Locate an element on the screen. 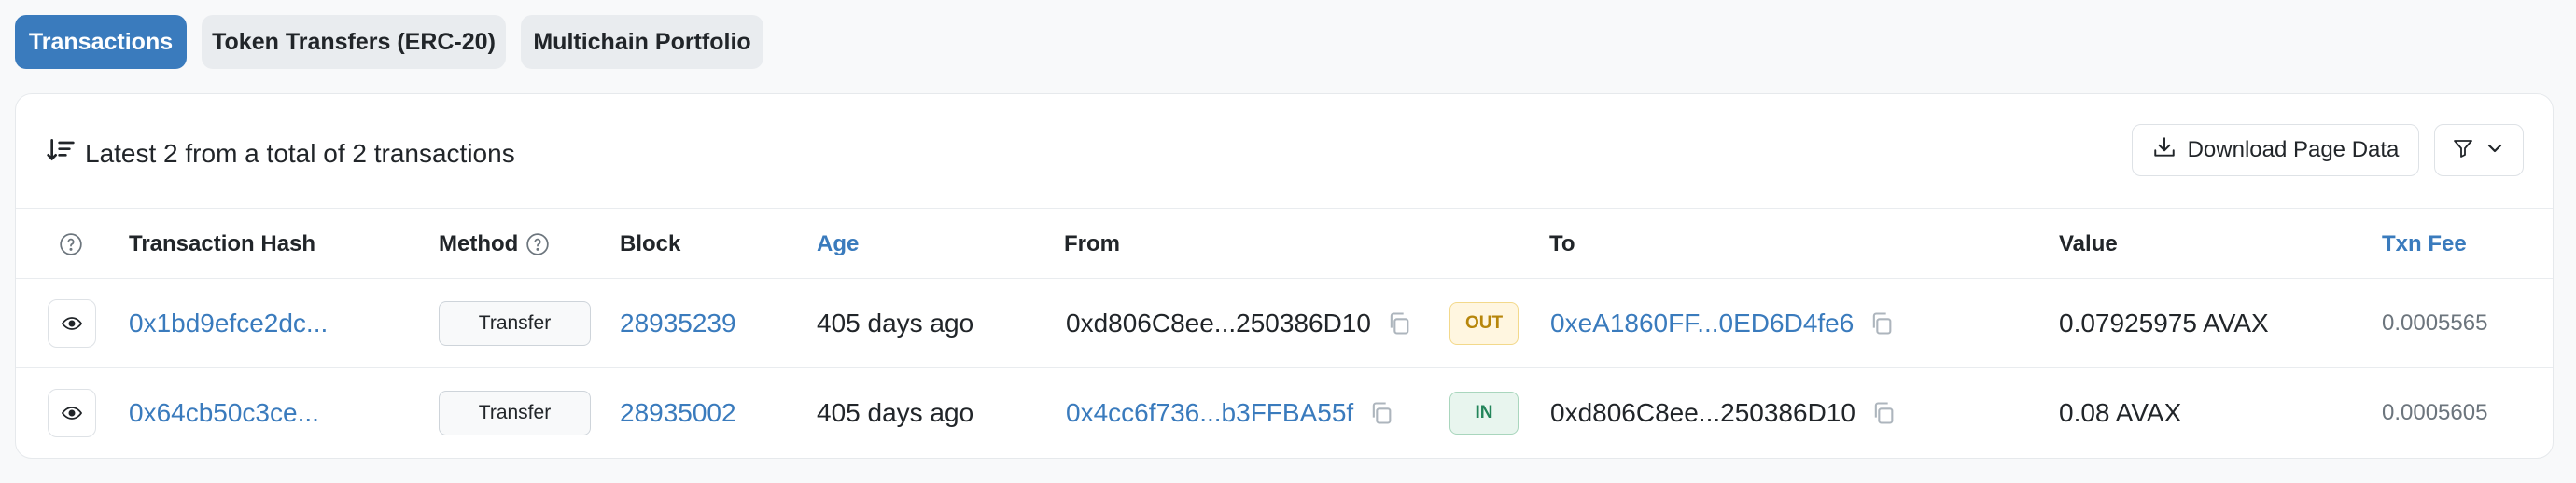 This screenshot has width=2576, height=483. download-icon is located at coordinates (2164, 150).